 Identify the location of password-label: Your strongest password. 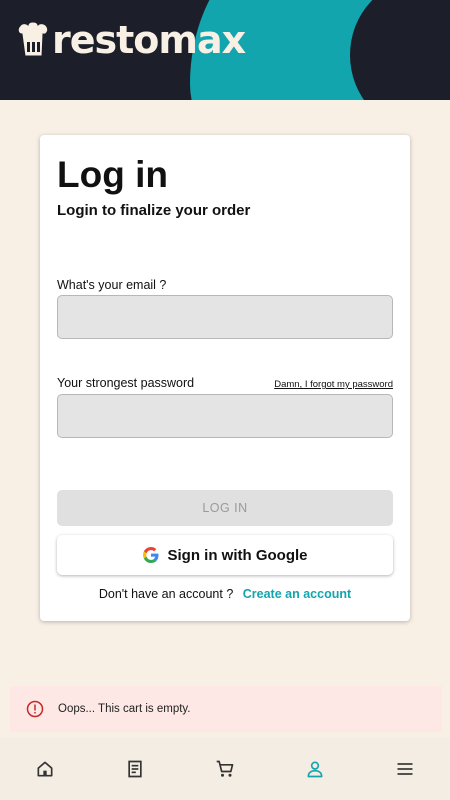
(126, 383).